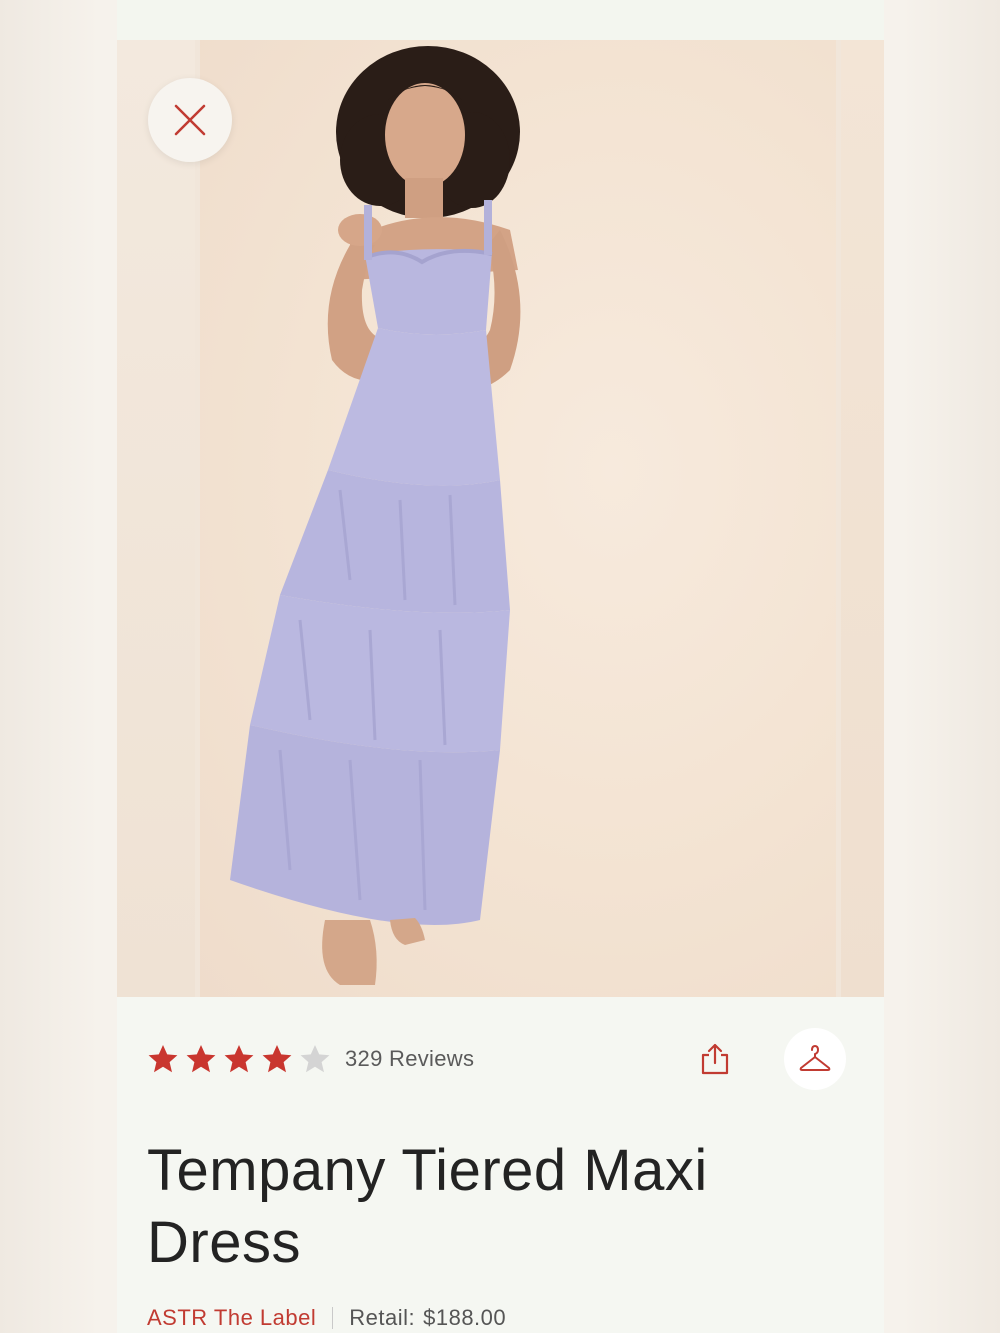 This screenshot has height=1333, width=1000. What do you see at coordinates (862, 518) in the screenshot?
I see `next-photo-peek` at bounding box center [862, 518].